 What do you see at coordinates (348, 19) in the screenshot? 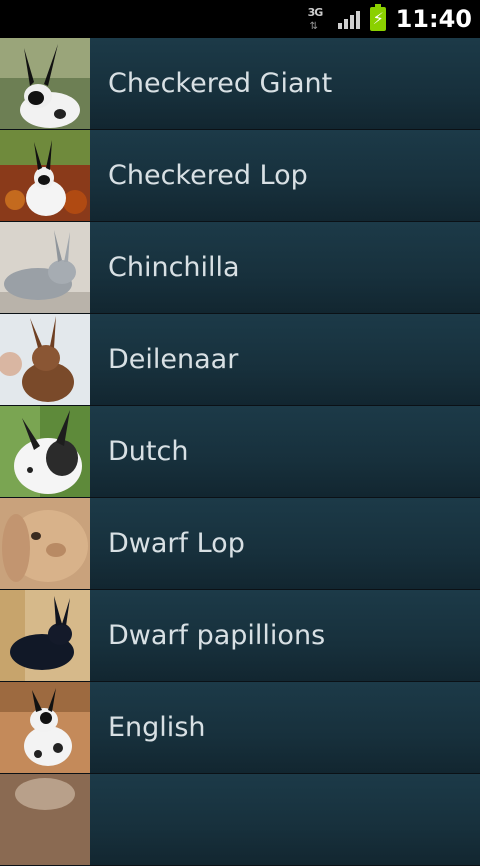
I see `signal-strength-icon` at bounding box center [348, 19].